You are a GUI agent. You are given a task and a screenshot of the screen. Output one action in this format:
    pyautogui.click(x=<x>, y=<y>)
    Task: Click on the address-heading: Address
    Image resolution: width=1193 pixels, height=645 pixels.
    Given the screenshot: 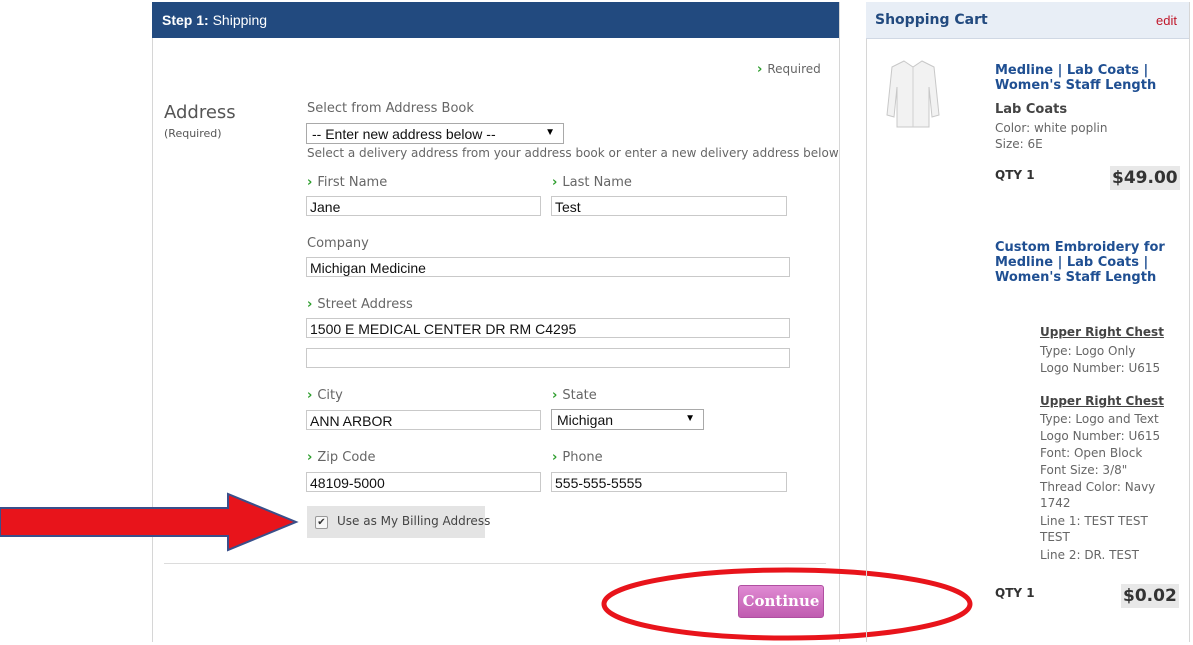 What is the action you would take?
    pyautogui.click(x=200, y=112)
    